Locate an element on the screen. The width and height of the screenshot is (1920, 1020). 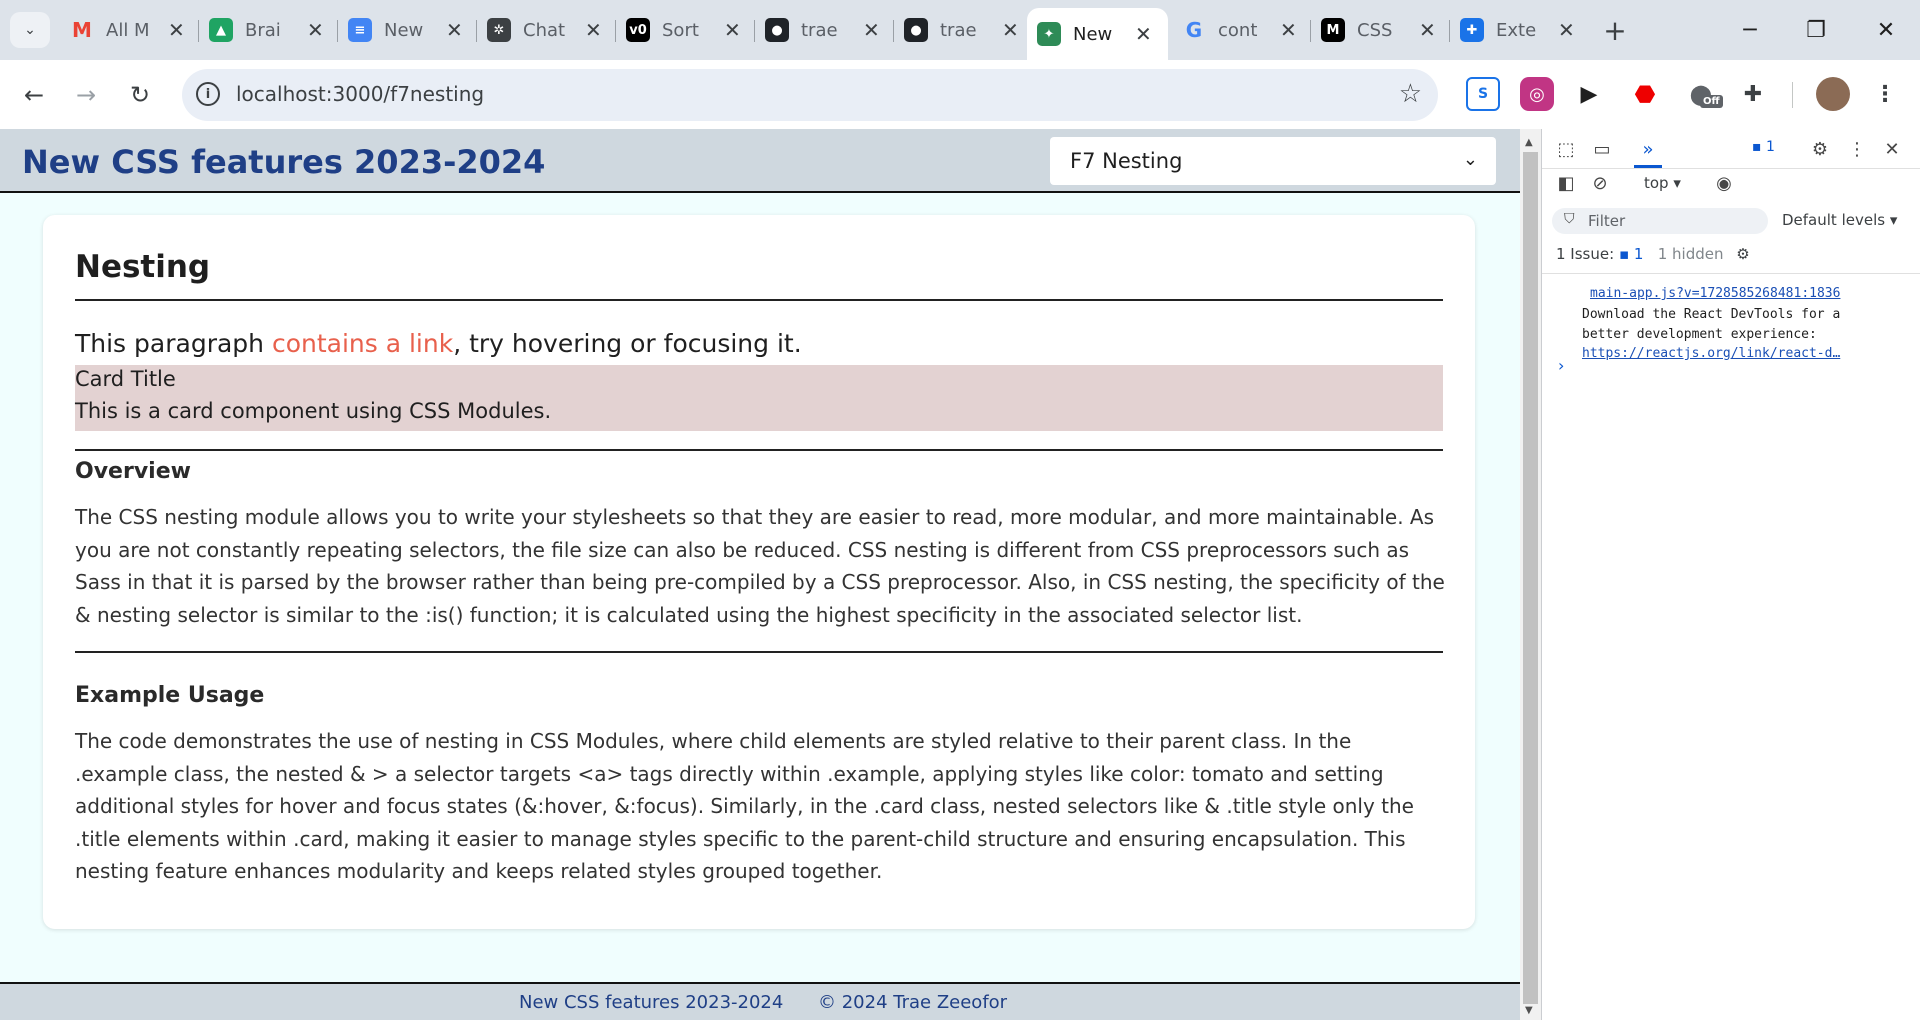
browser-tab: Gcont ✕ is located at coordinates (1239, 30).